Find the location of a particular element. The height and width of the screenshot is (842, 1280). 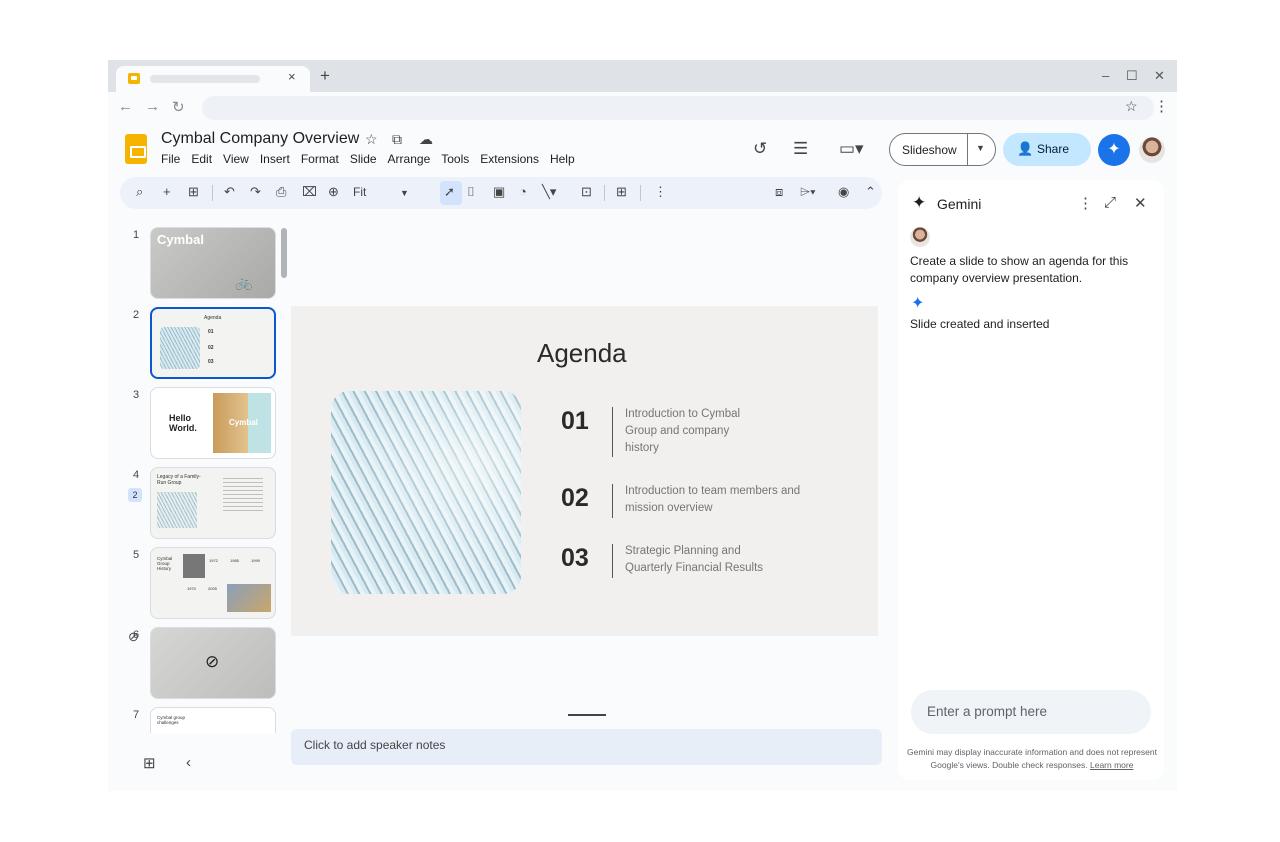

maximize-icon: ☐ is located at coordinates (1132, 76).